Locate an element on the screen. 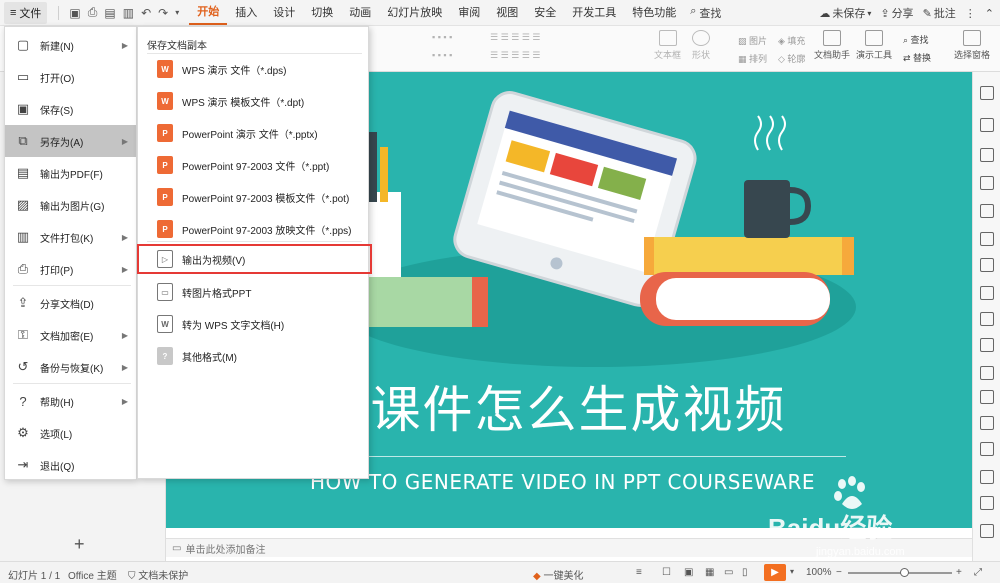  chart-icon is located at coordinates (987, 449).